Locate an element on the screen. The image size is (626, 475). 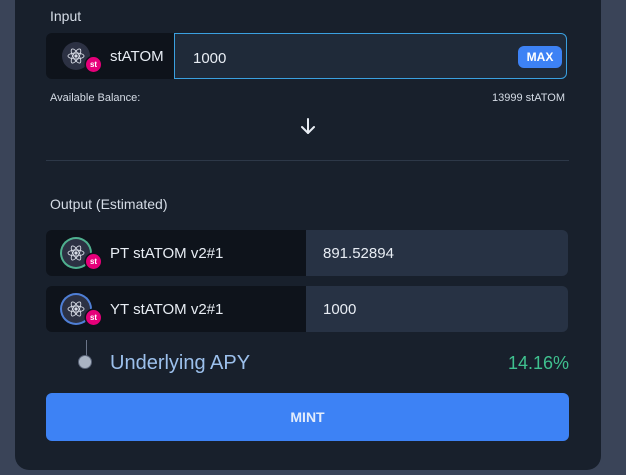
apy-connector-line is located at coordinates (86, 348).